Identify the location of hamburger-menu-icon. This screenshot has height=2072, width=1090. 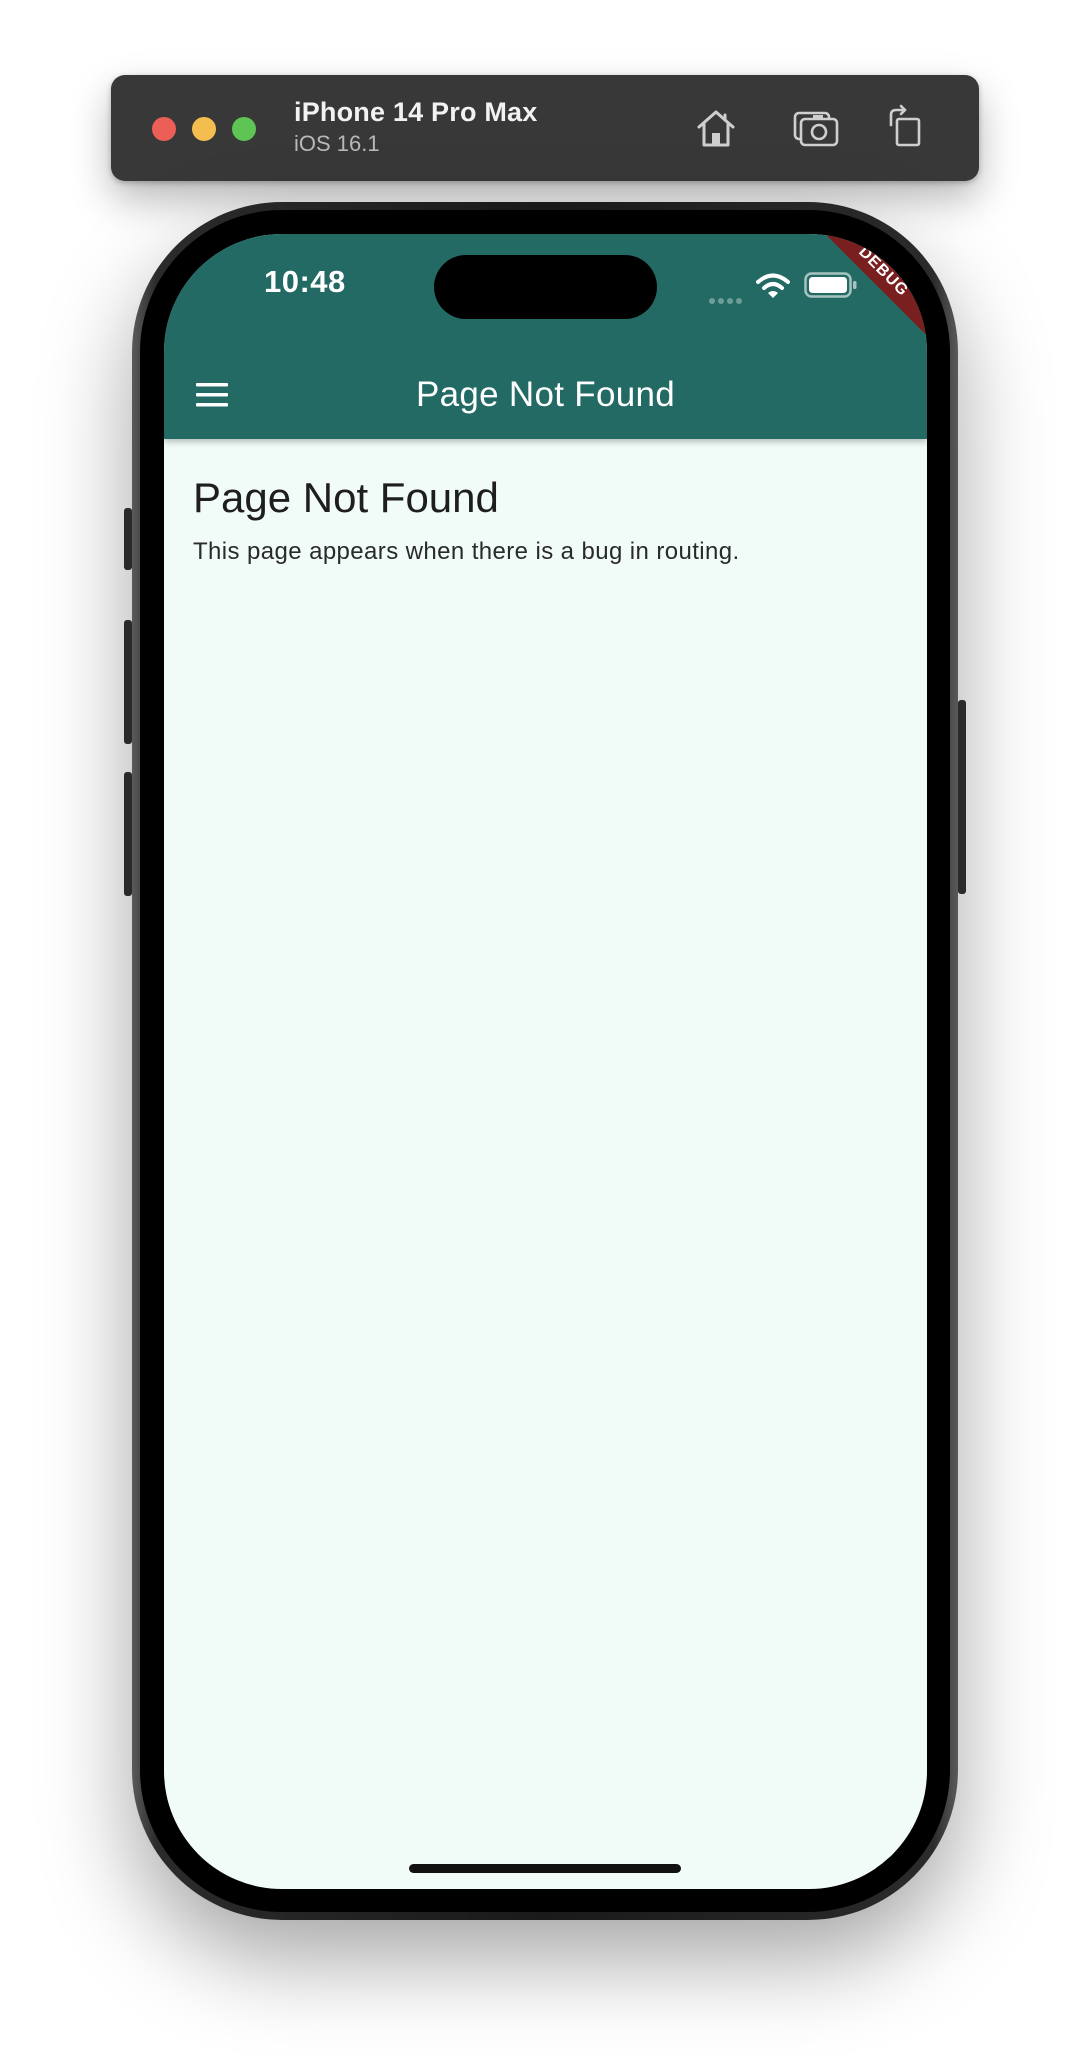
(212, 395).